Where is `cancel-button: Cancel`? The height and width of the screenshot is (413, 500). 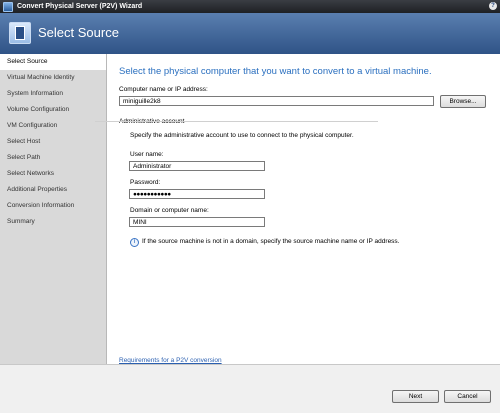 cancel-button: Cancel is located at coordinates (467, 396).